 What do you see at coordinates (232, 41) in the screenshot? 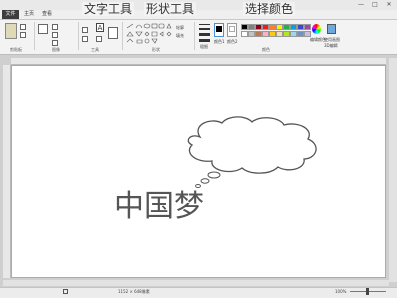
I see `color2-label: 颜色2` at bounding box center [232, 41].